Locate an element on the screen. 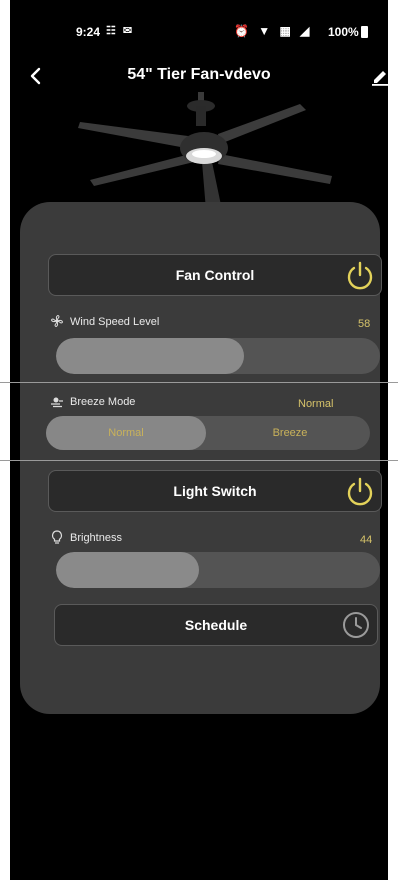 The height and width of the screenshot is (880, 398). schedule-label: Schedule is located at coordinates (216, 625).